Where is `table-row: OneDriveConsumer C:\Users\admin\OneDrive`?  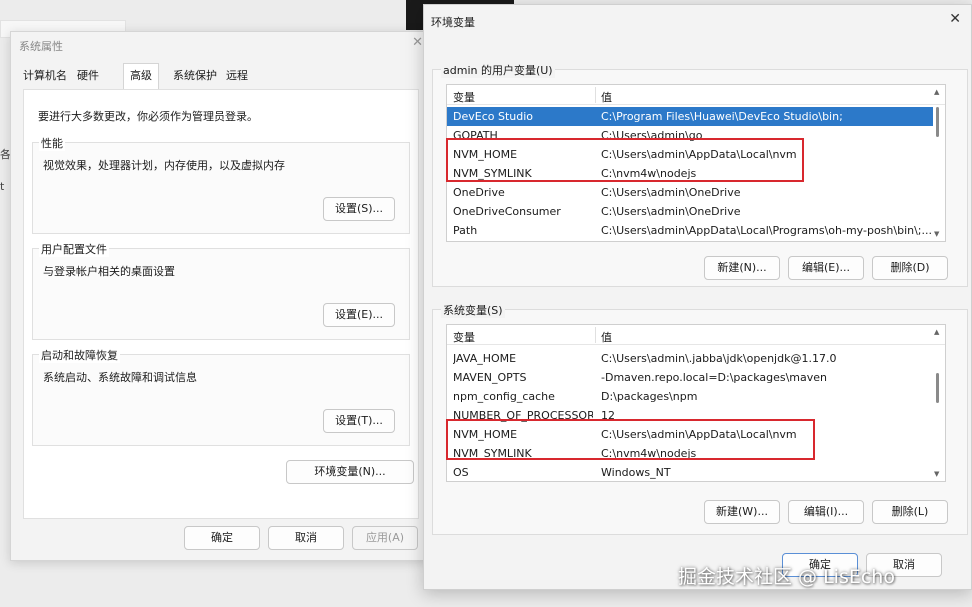
table-row: OneDriveConsumer C:\Users\admin\OneDrive is located at coordinates (690, 211).